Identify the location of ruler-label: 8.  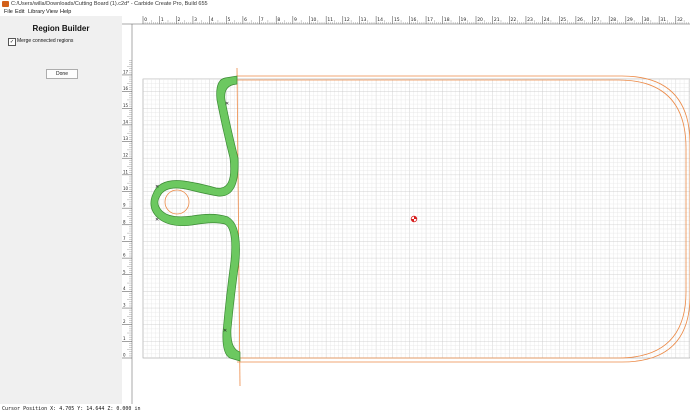
(278, 20).